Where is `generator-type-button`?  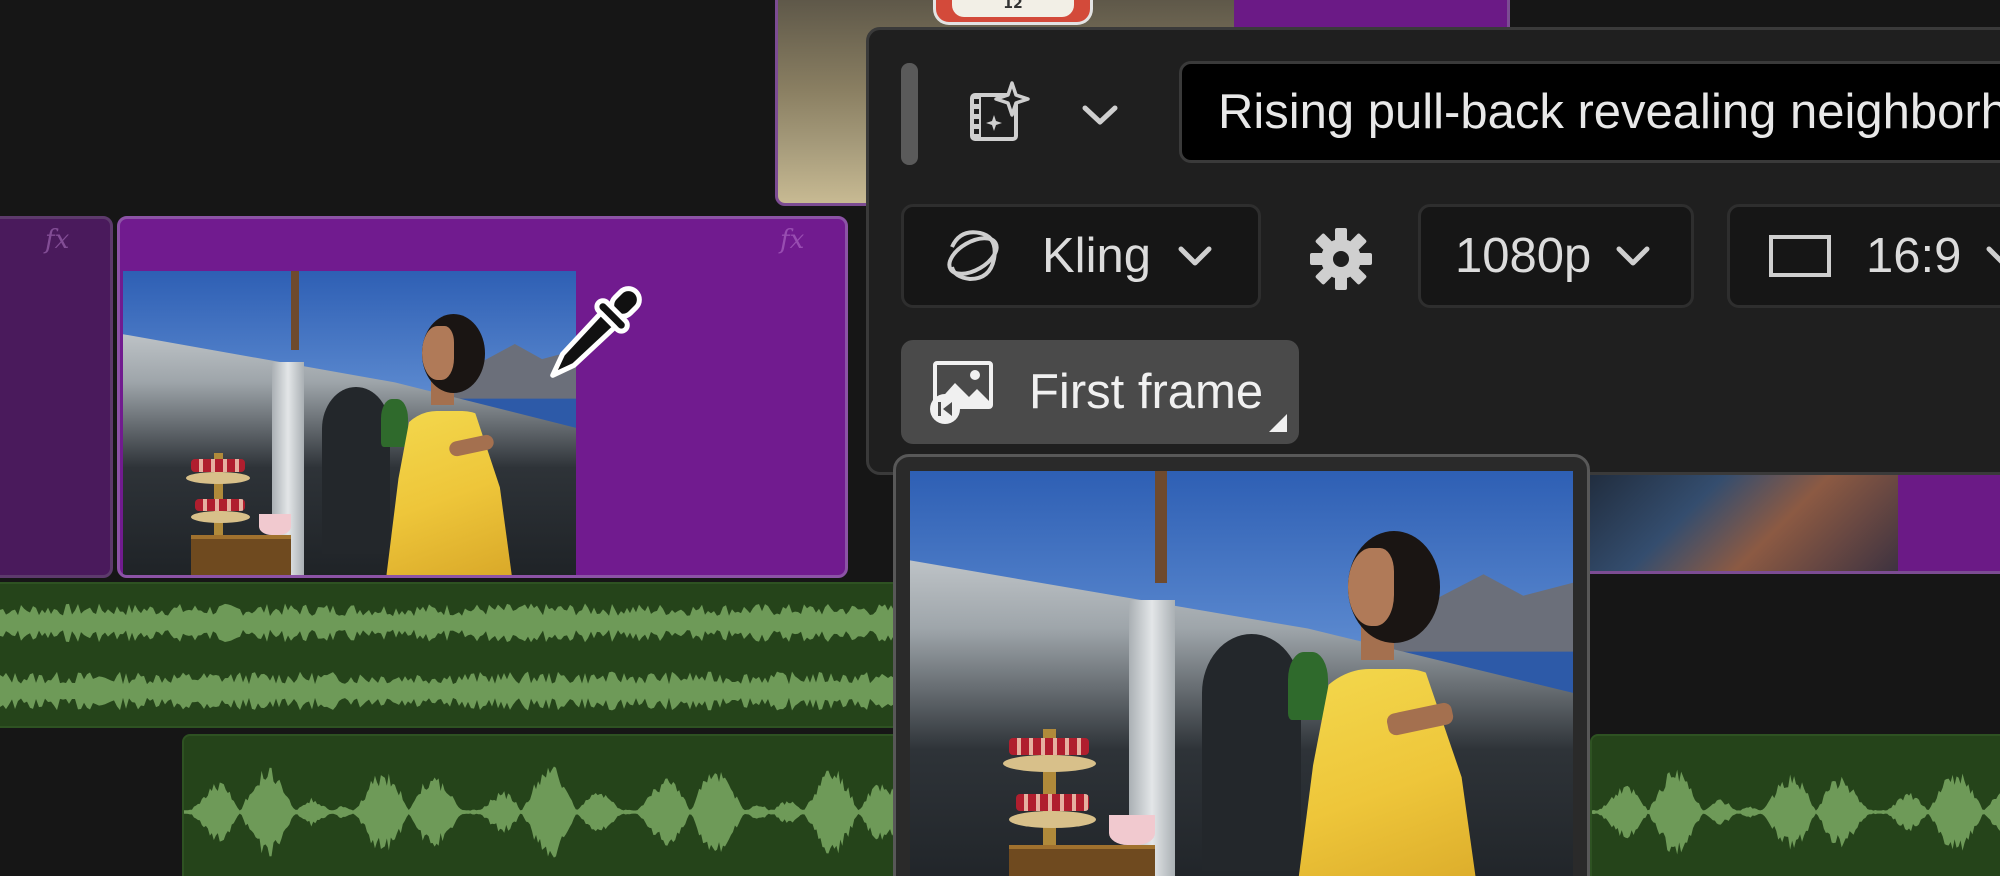
generator-type-button is located at coordinates (1000, 113).